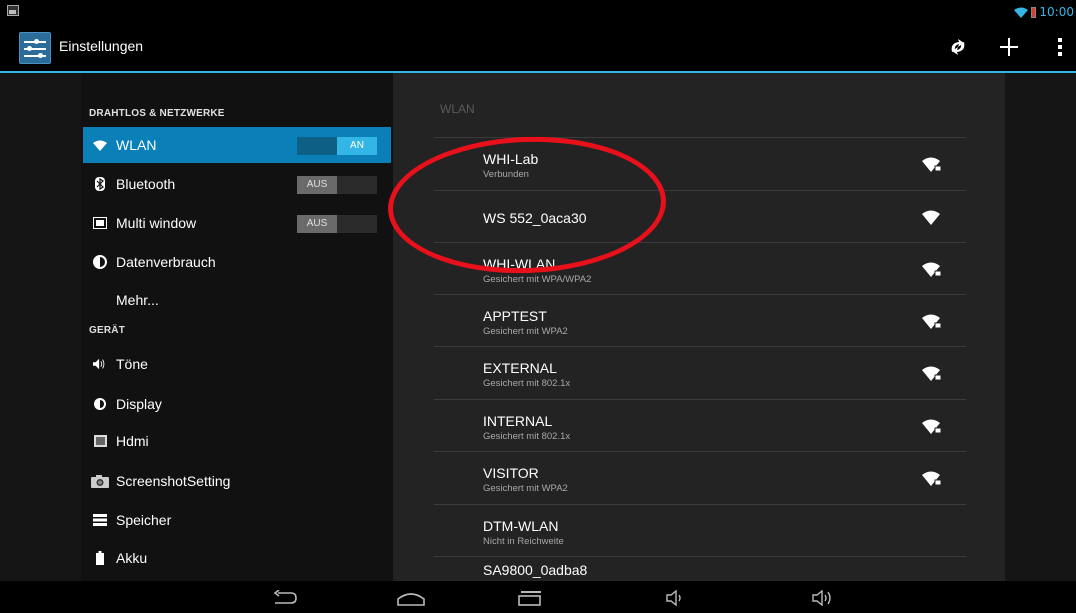 The width and height of the screenshot is (1076, 613). Describe the element at coordinates (237, 184) in the screenshot. I see `sidebar-item-bluetooth: Bluetooth AUS` at that location.